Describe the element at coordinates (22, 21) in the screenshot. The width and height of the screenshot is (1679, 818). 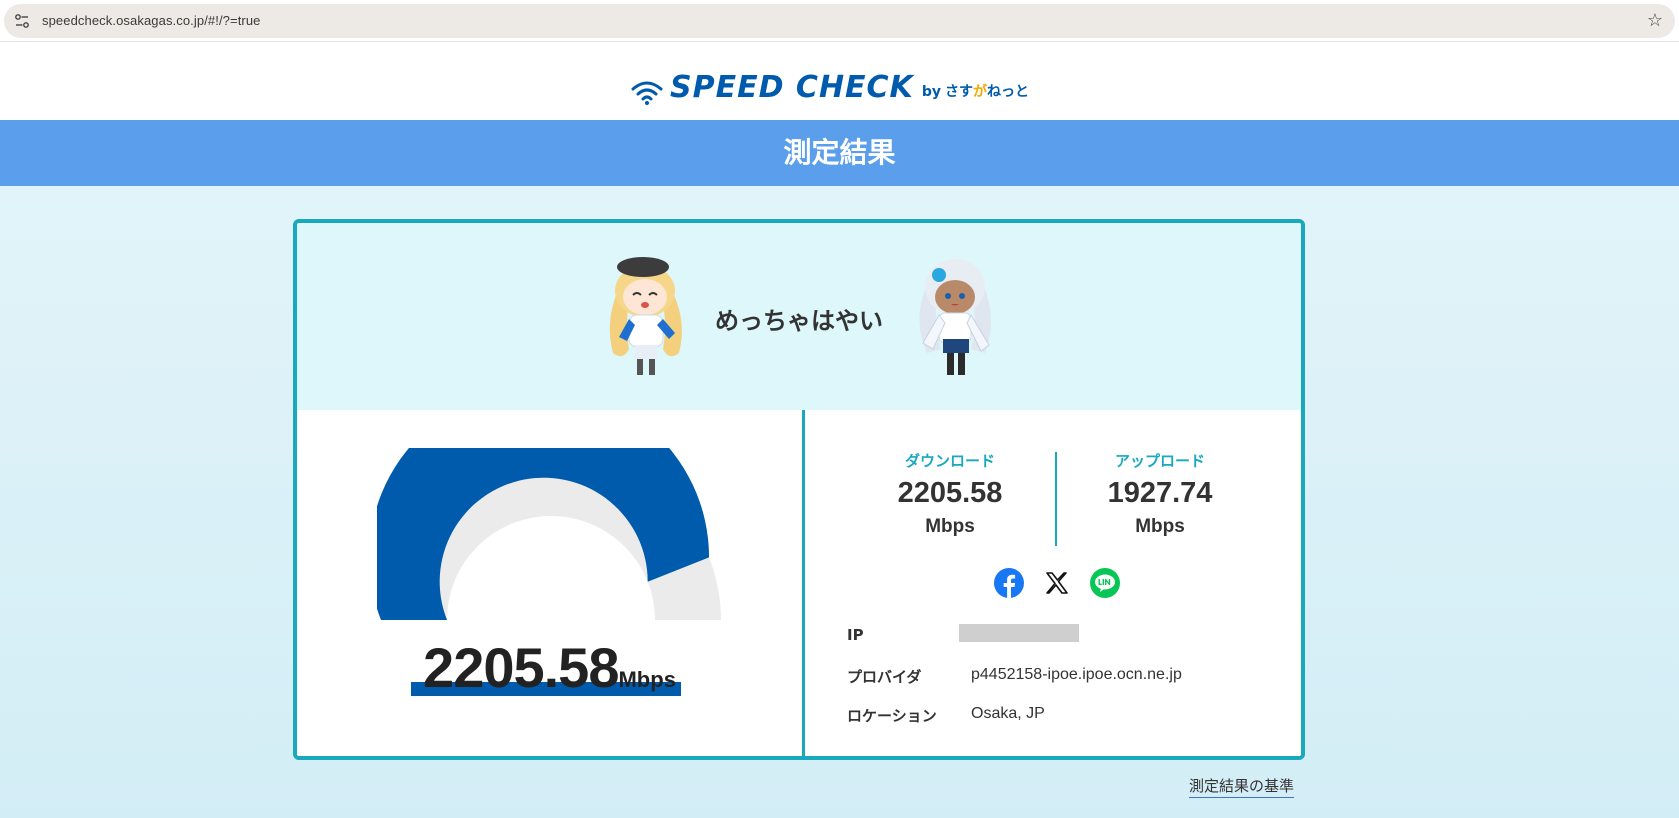
I see `site-settings-icon` at that location.